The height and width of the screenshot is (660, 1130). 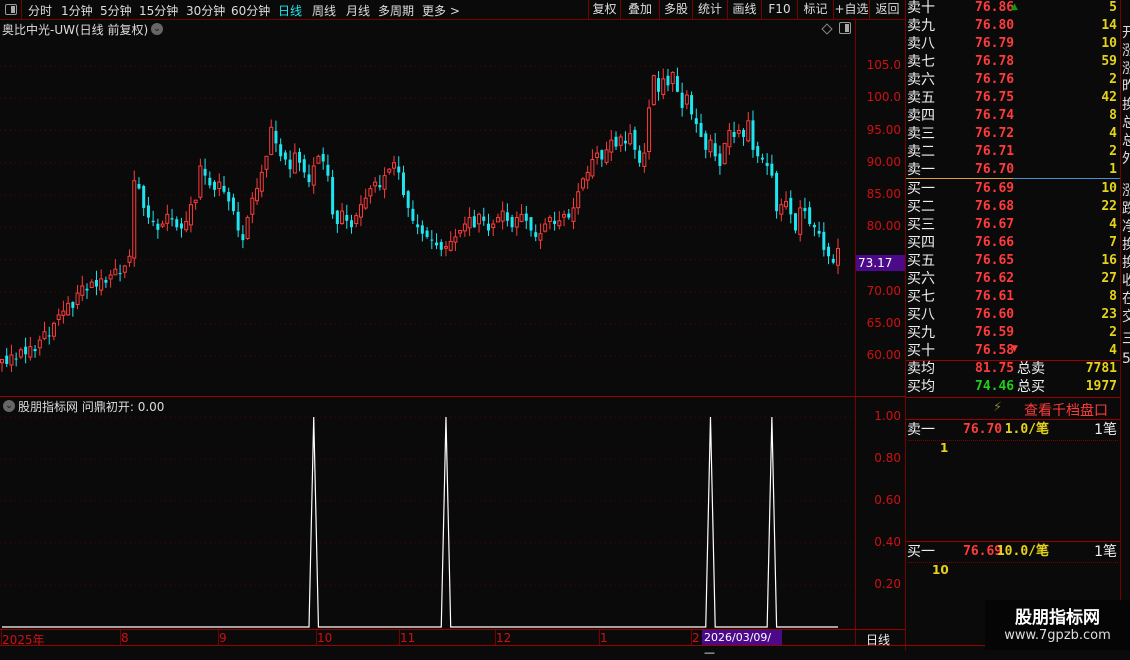 I want to click on tab-7: 周线, so click(x=324, y=10).